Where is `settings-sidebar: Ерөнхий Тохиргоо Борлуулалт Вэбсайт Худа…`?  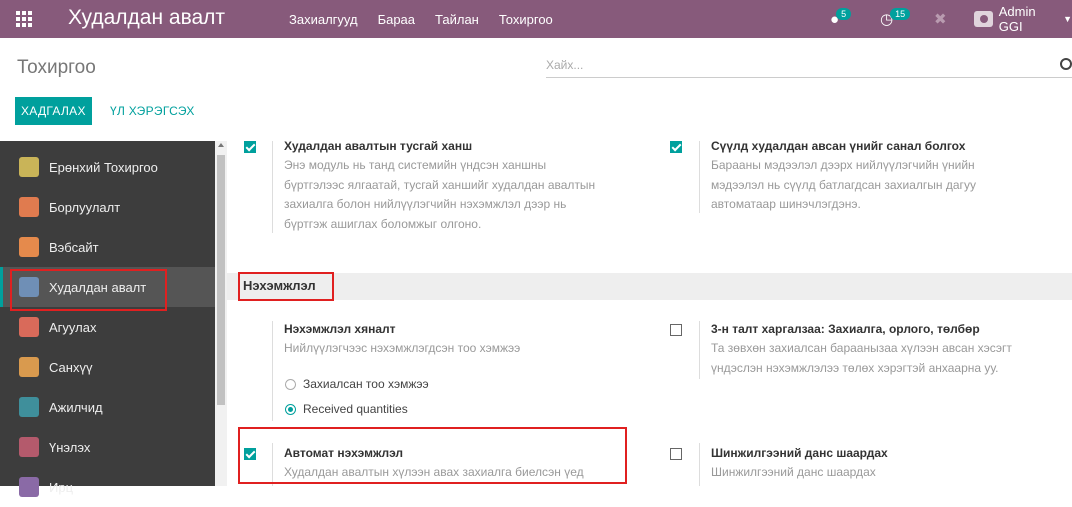 settings-sidebar: Ерөнхий Тохиргоо Борлуулалт Вэбсайт Худа… is located at coordinates (107, 319).